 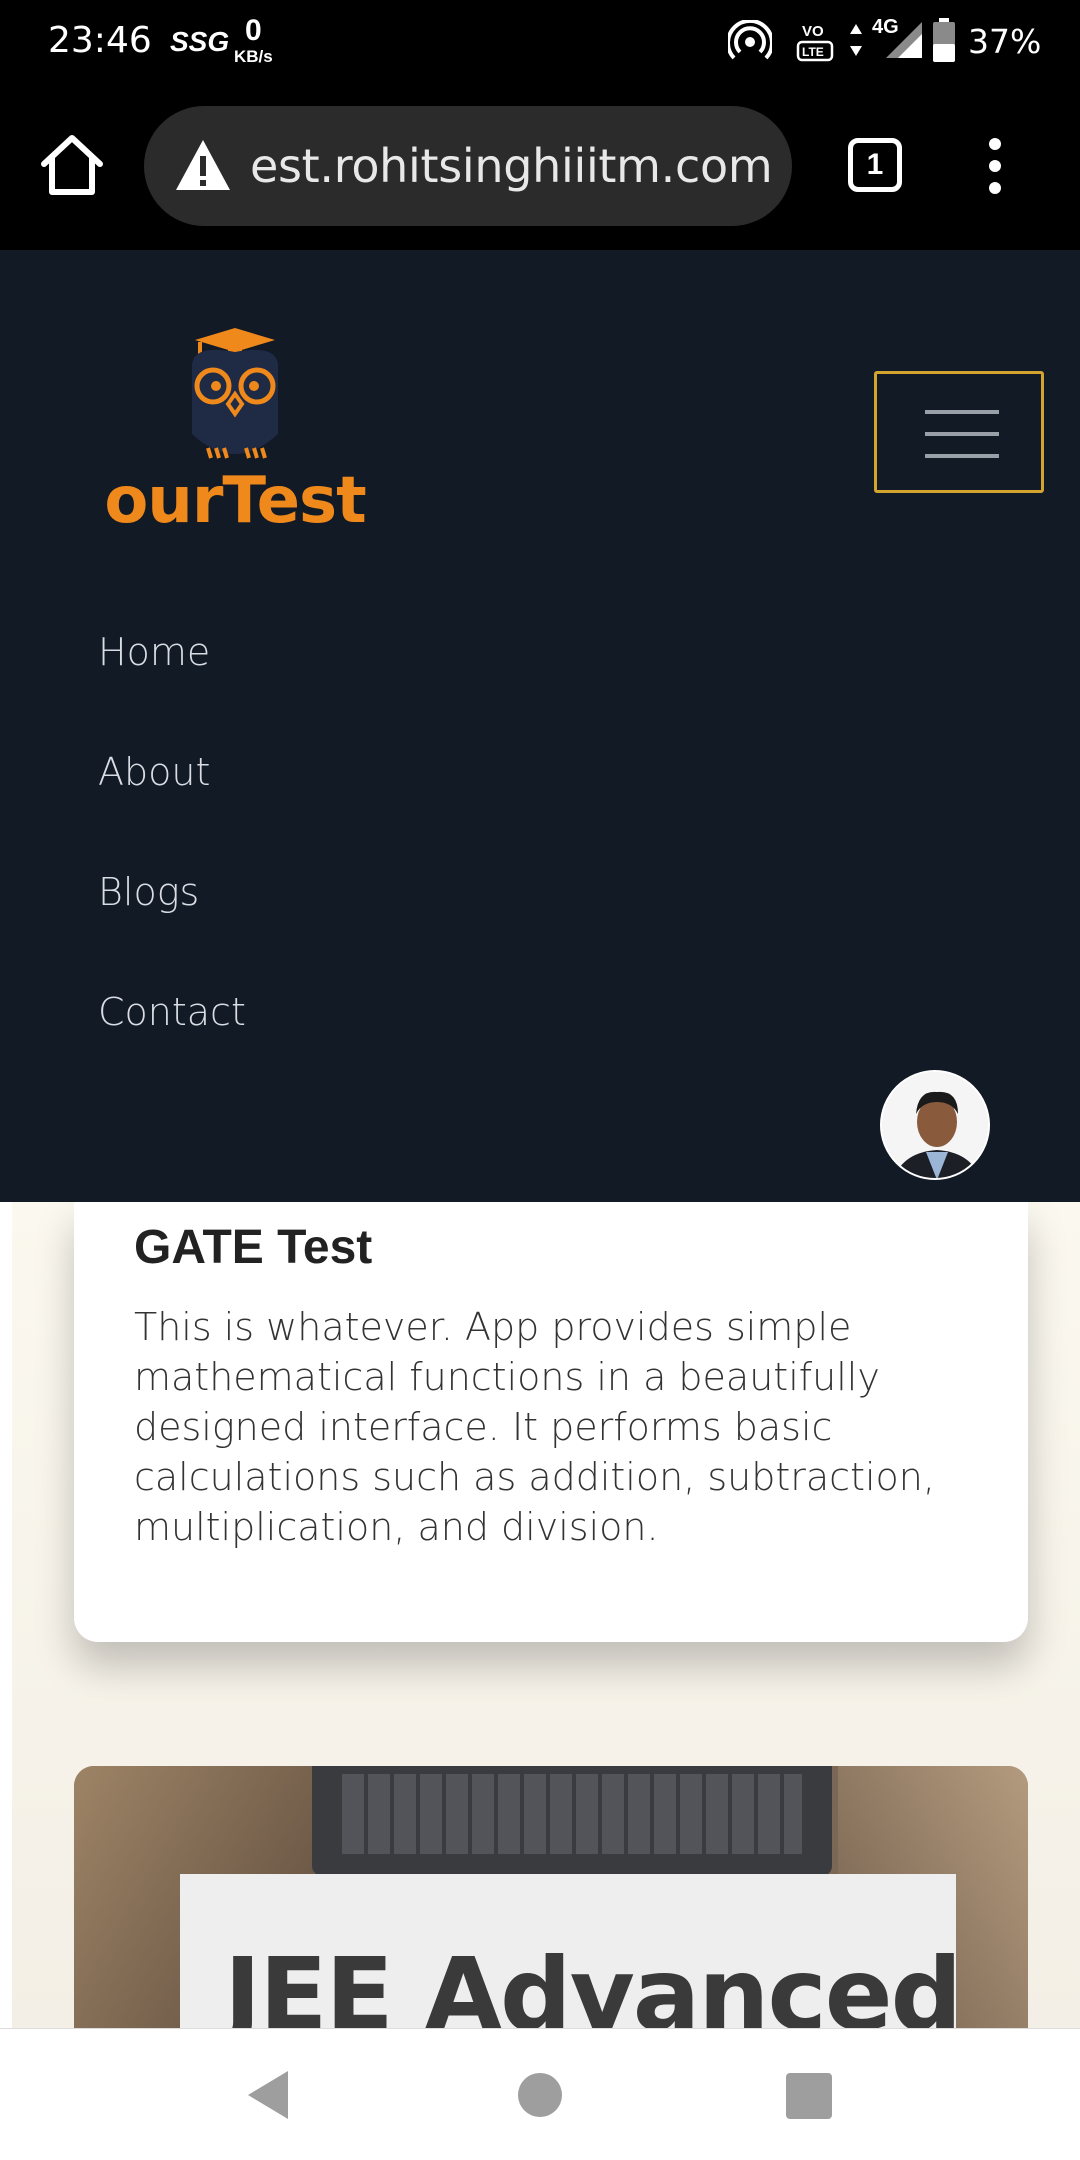 I want to click on card-title: GATE Test, so click(x=253, y=1247).